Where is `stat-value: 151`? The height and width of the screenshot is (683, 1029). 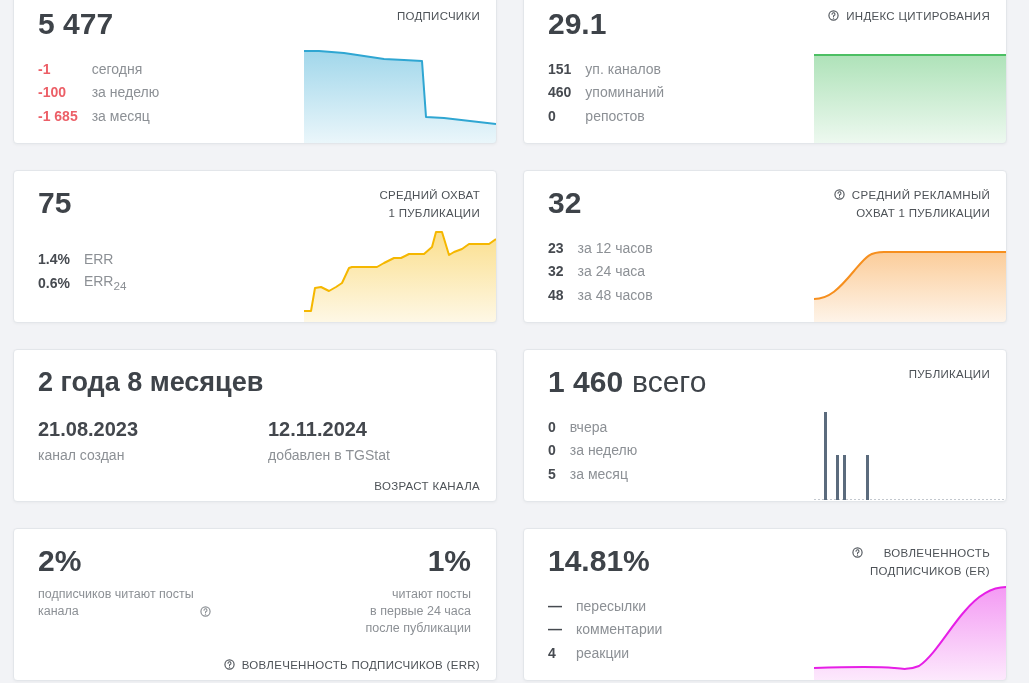
stat-value: 151 is located at coordinates (560, 68).